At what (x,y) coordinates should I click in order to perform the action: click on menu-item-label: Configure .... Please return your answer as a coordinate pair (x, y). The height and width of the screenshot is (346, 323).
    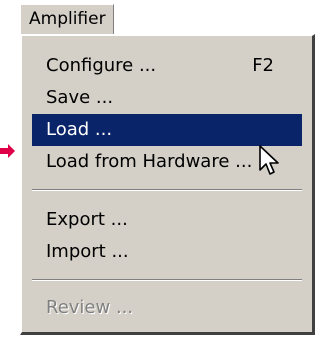
    Looking at the image, I should click on (101, 65).